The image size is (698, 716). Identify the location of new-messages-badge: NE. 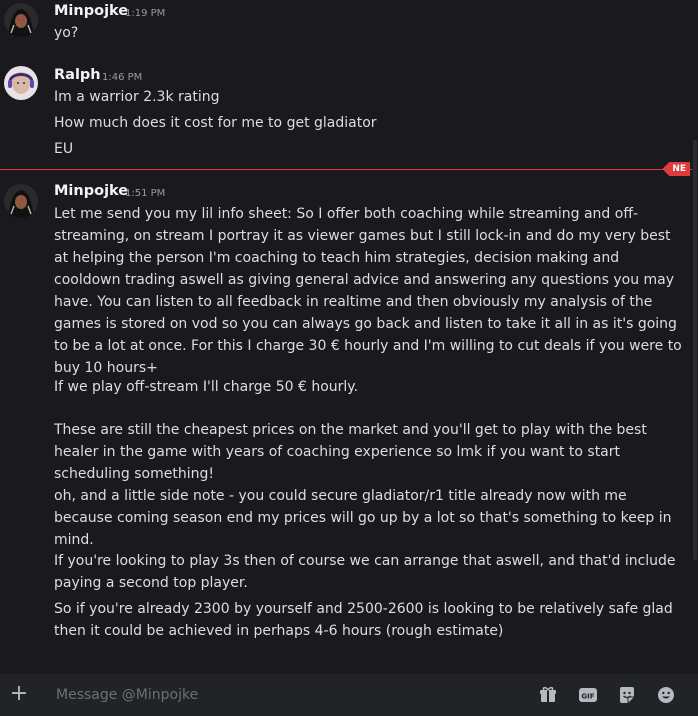
(676, 169).